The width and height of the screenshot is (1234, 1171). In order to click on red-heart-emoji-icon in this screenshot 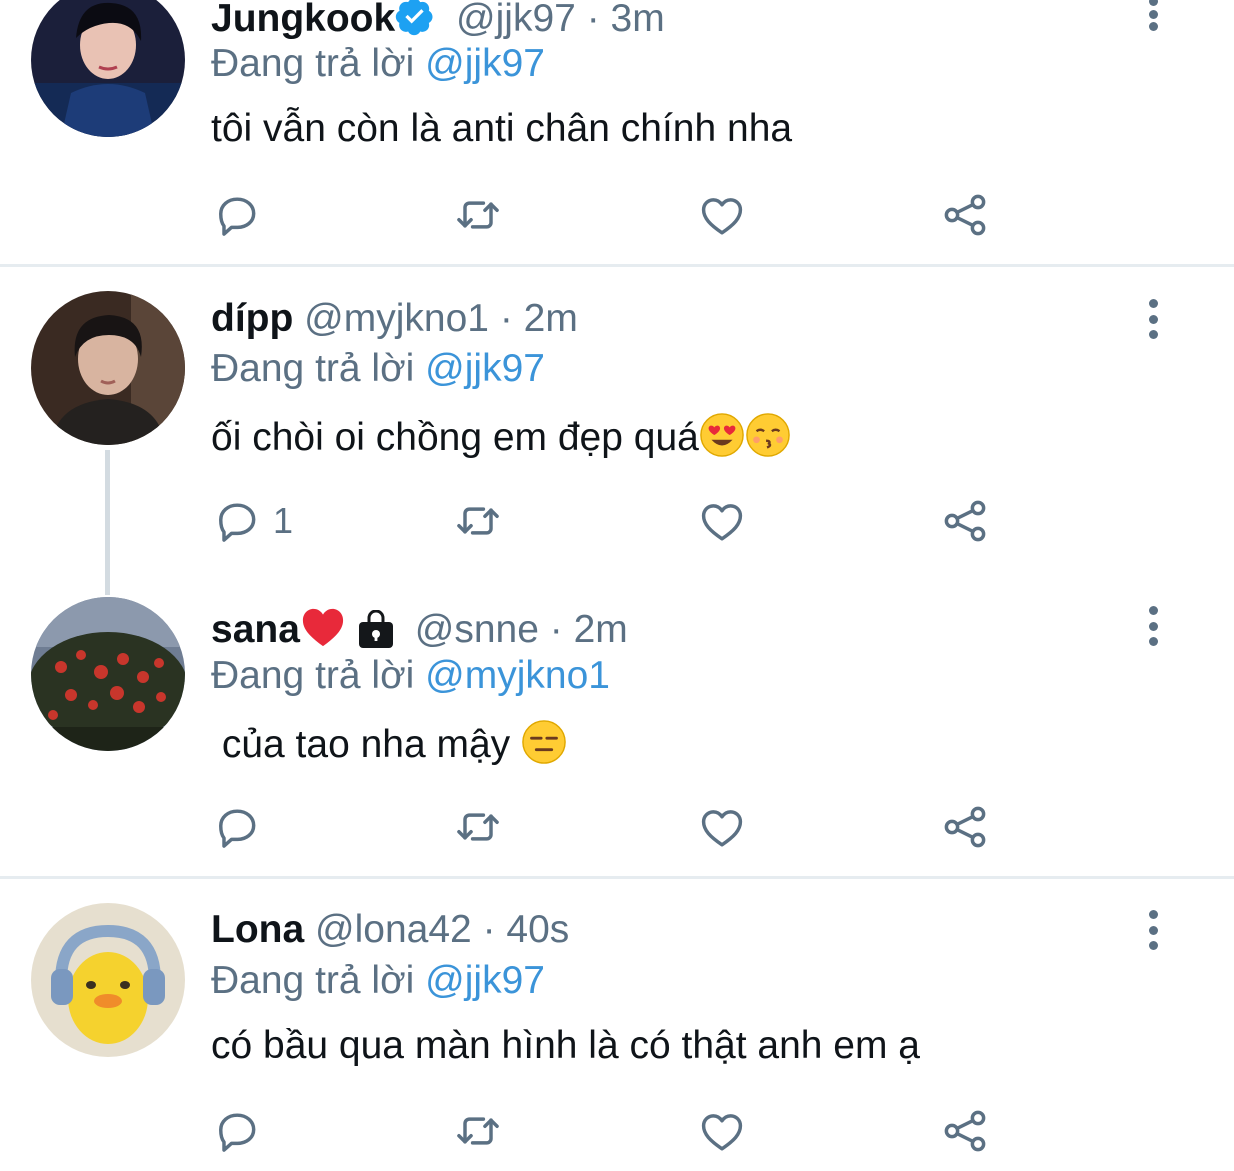, I will do `click(323, 633)`.